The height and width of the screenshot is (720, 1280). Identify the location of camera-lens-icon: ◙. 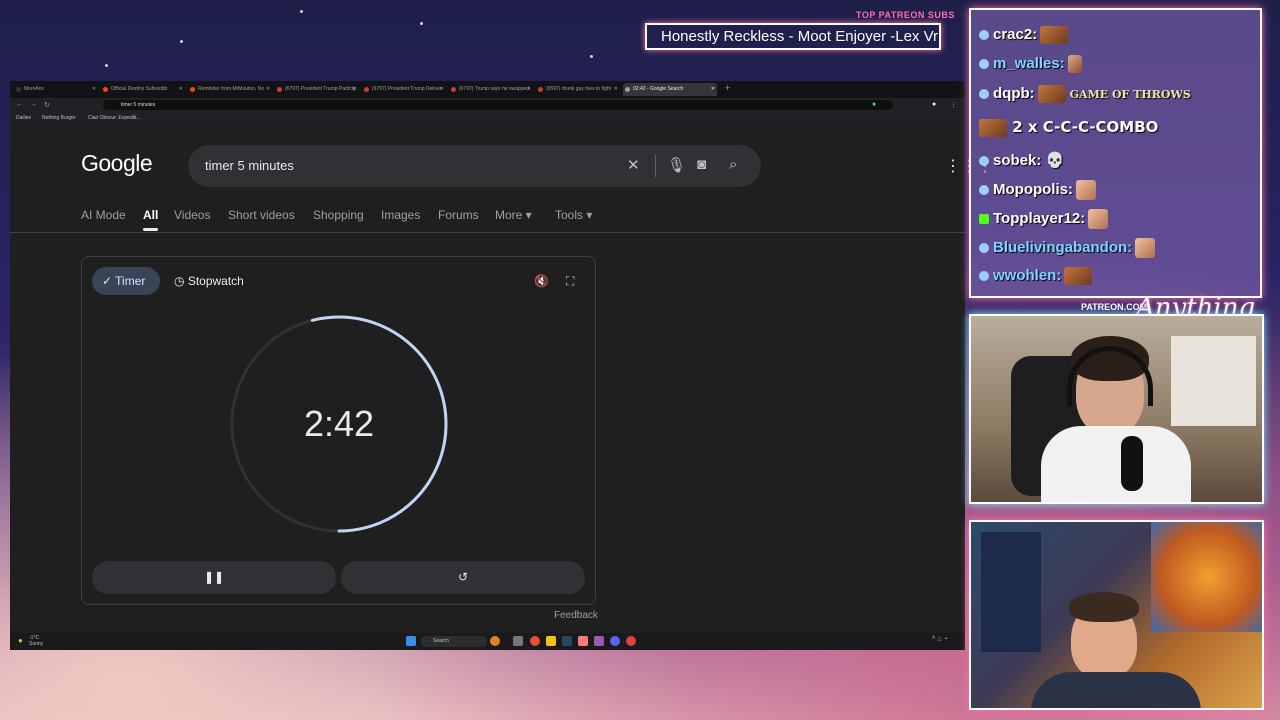
(701, 164).